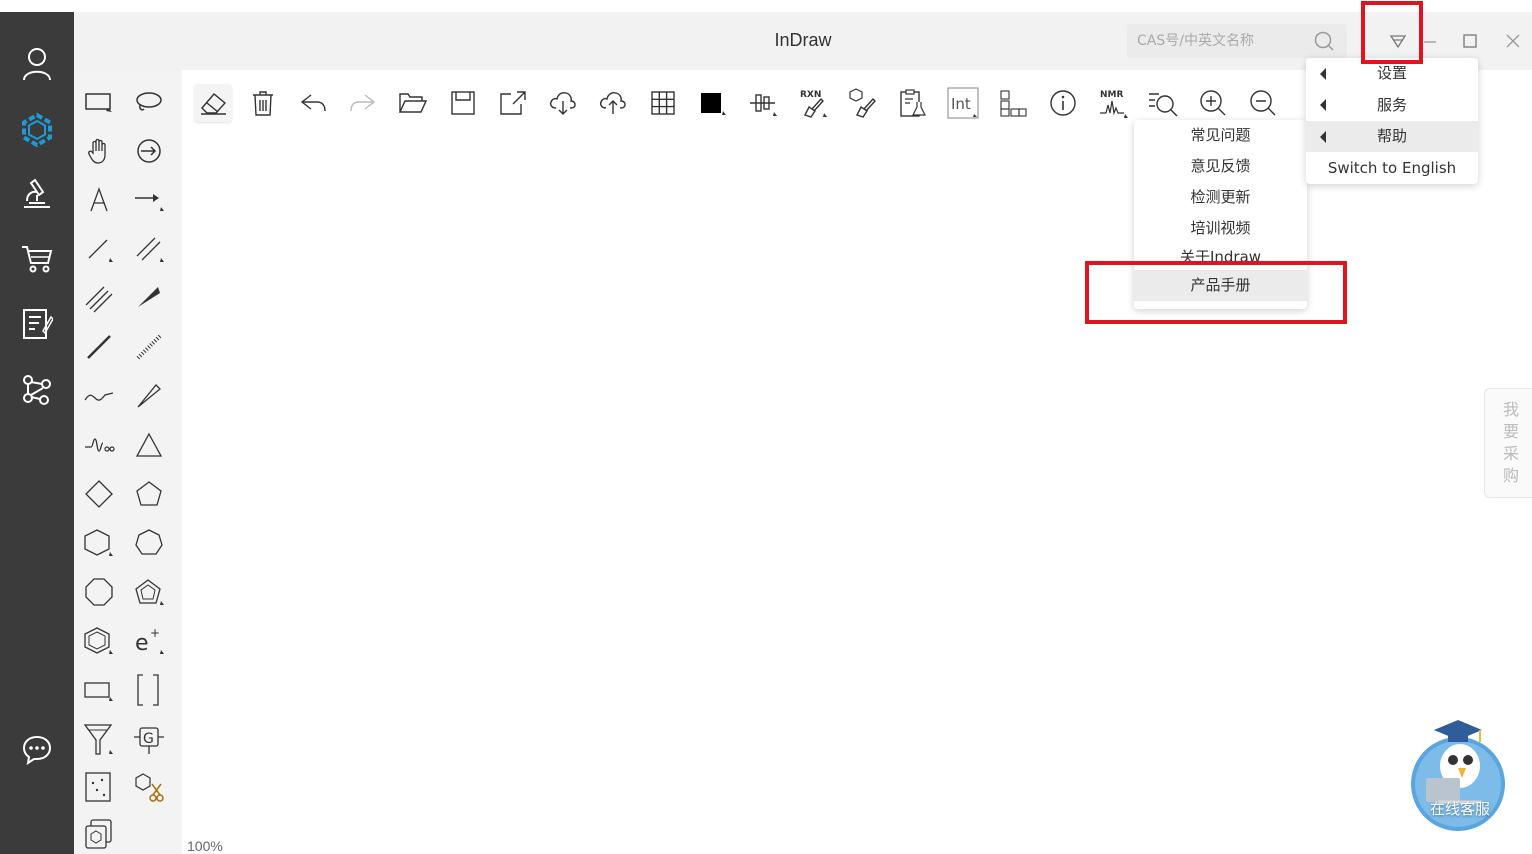  I want to click on benzene-icon, so click(99, 641).